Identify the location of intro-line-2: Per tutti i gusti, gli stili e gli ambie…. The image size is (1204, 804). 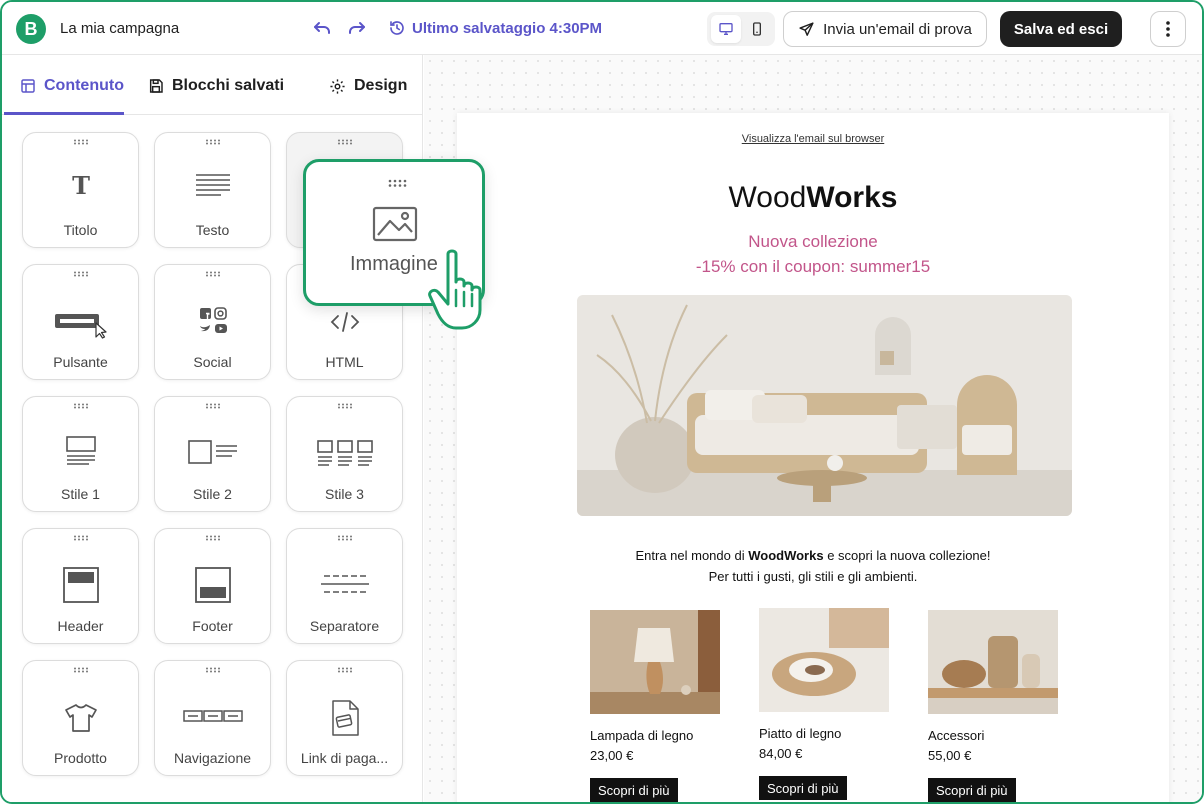
(813, 576).